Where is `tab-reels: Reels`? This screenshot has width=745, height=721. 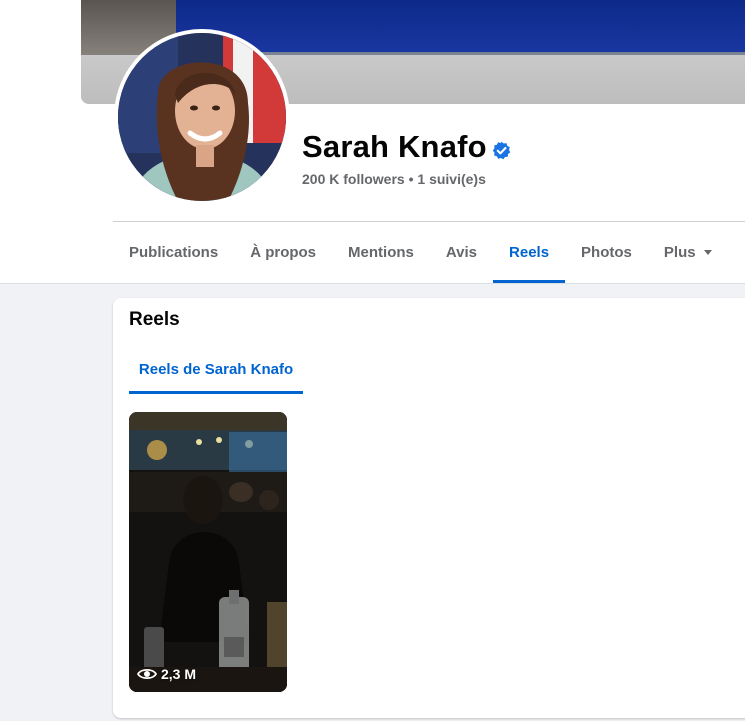 tab-reels: Reels is located at coordinates (529, 252).